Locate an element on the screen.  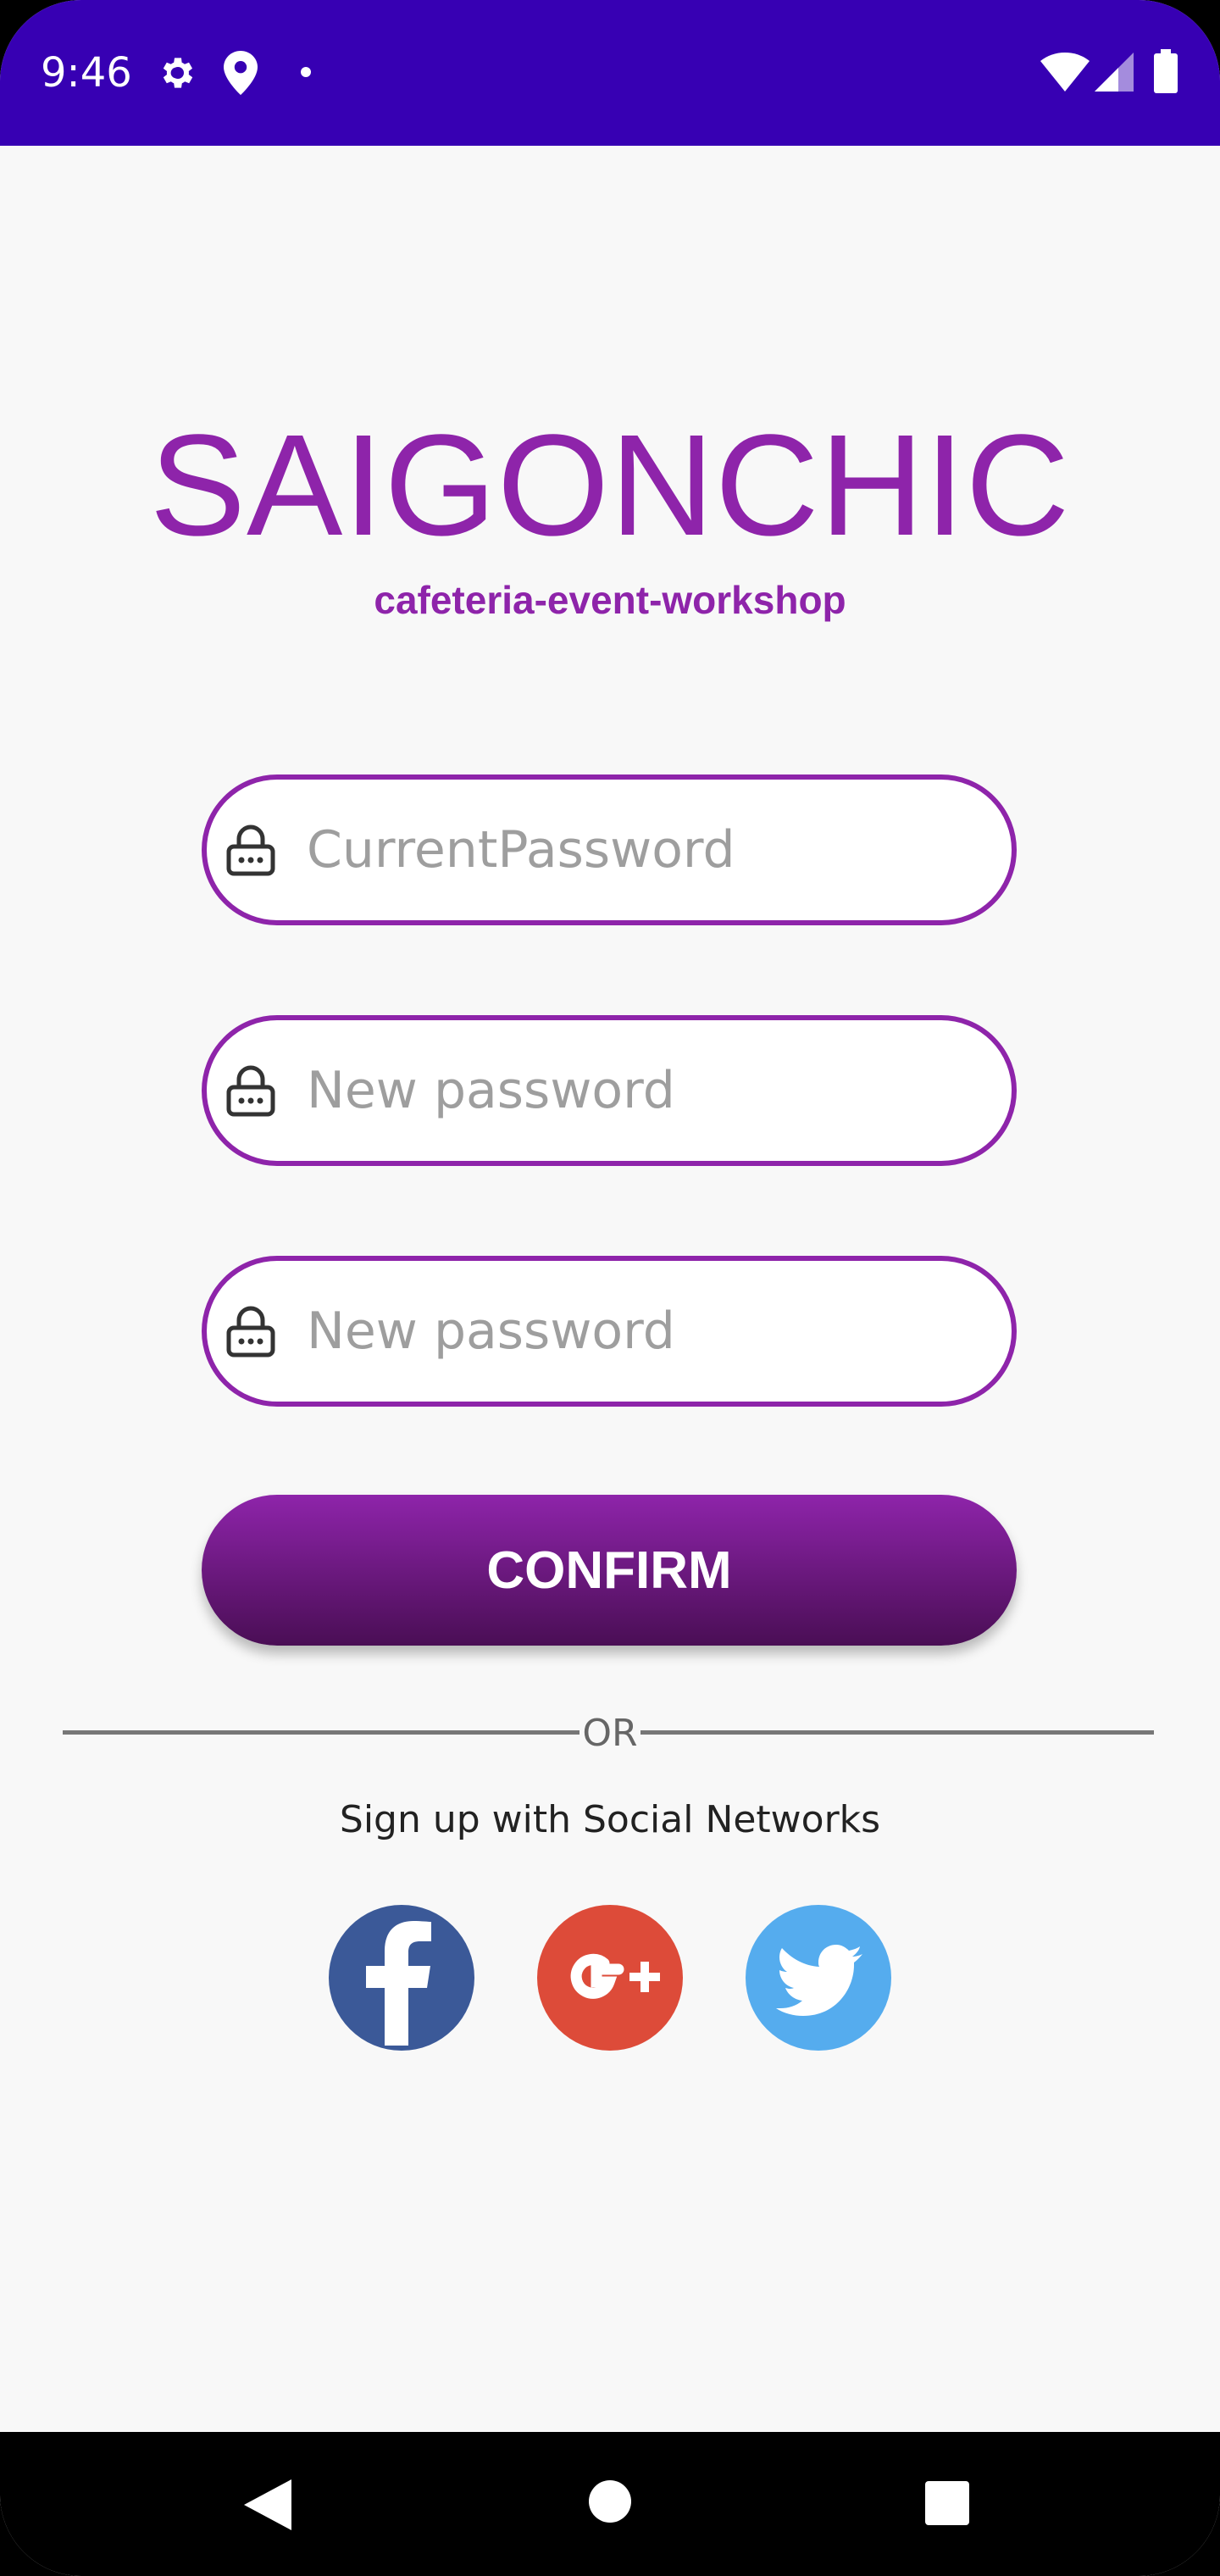
new-password-field is located at coordinates (609, 1090).